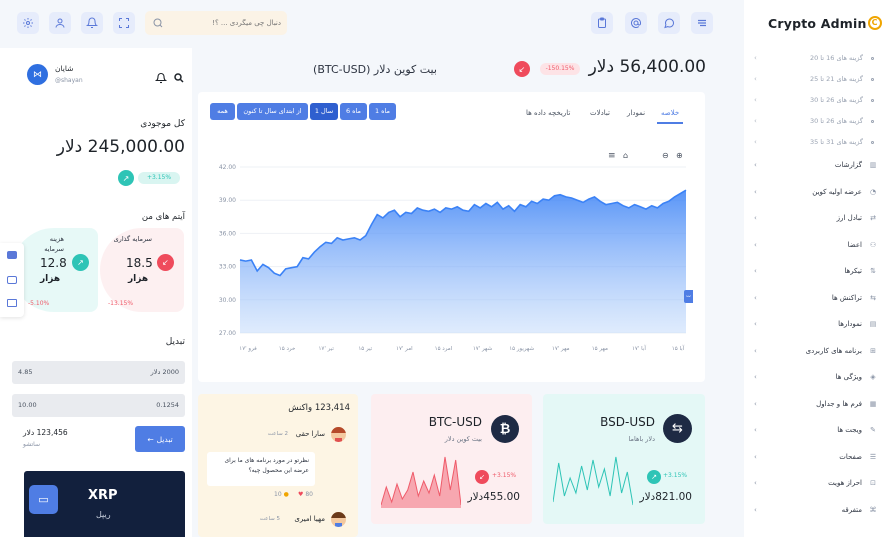  What do you see at coordinates (303, 519) in the screenshot?
I see `user2-name: مهیا امیری` at bounding box center [303, 519].